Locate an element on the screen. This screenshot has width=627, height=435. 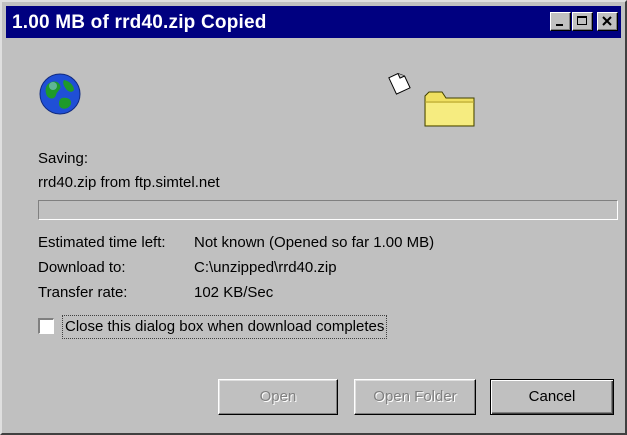
minimize-icon is located at coordinates (559, 25).